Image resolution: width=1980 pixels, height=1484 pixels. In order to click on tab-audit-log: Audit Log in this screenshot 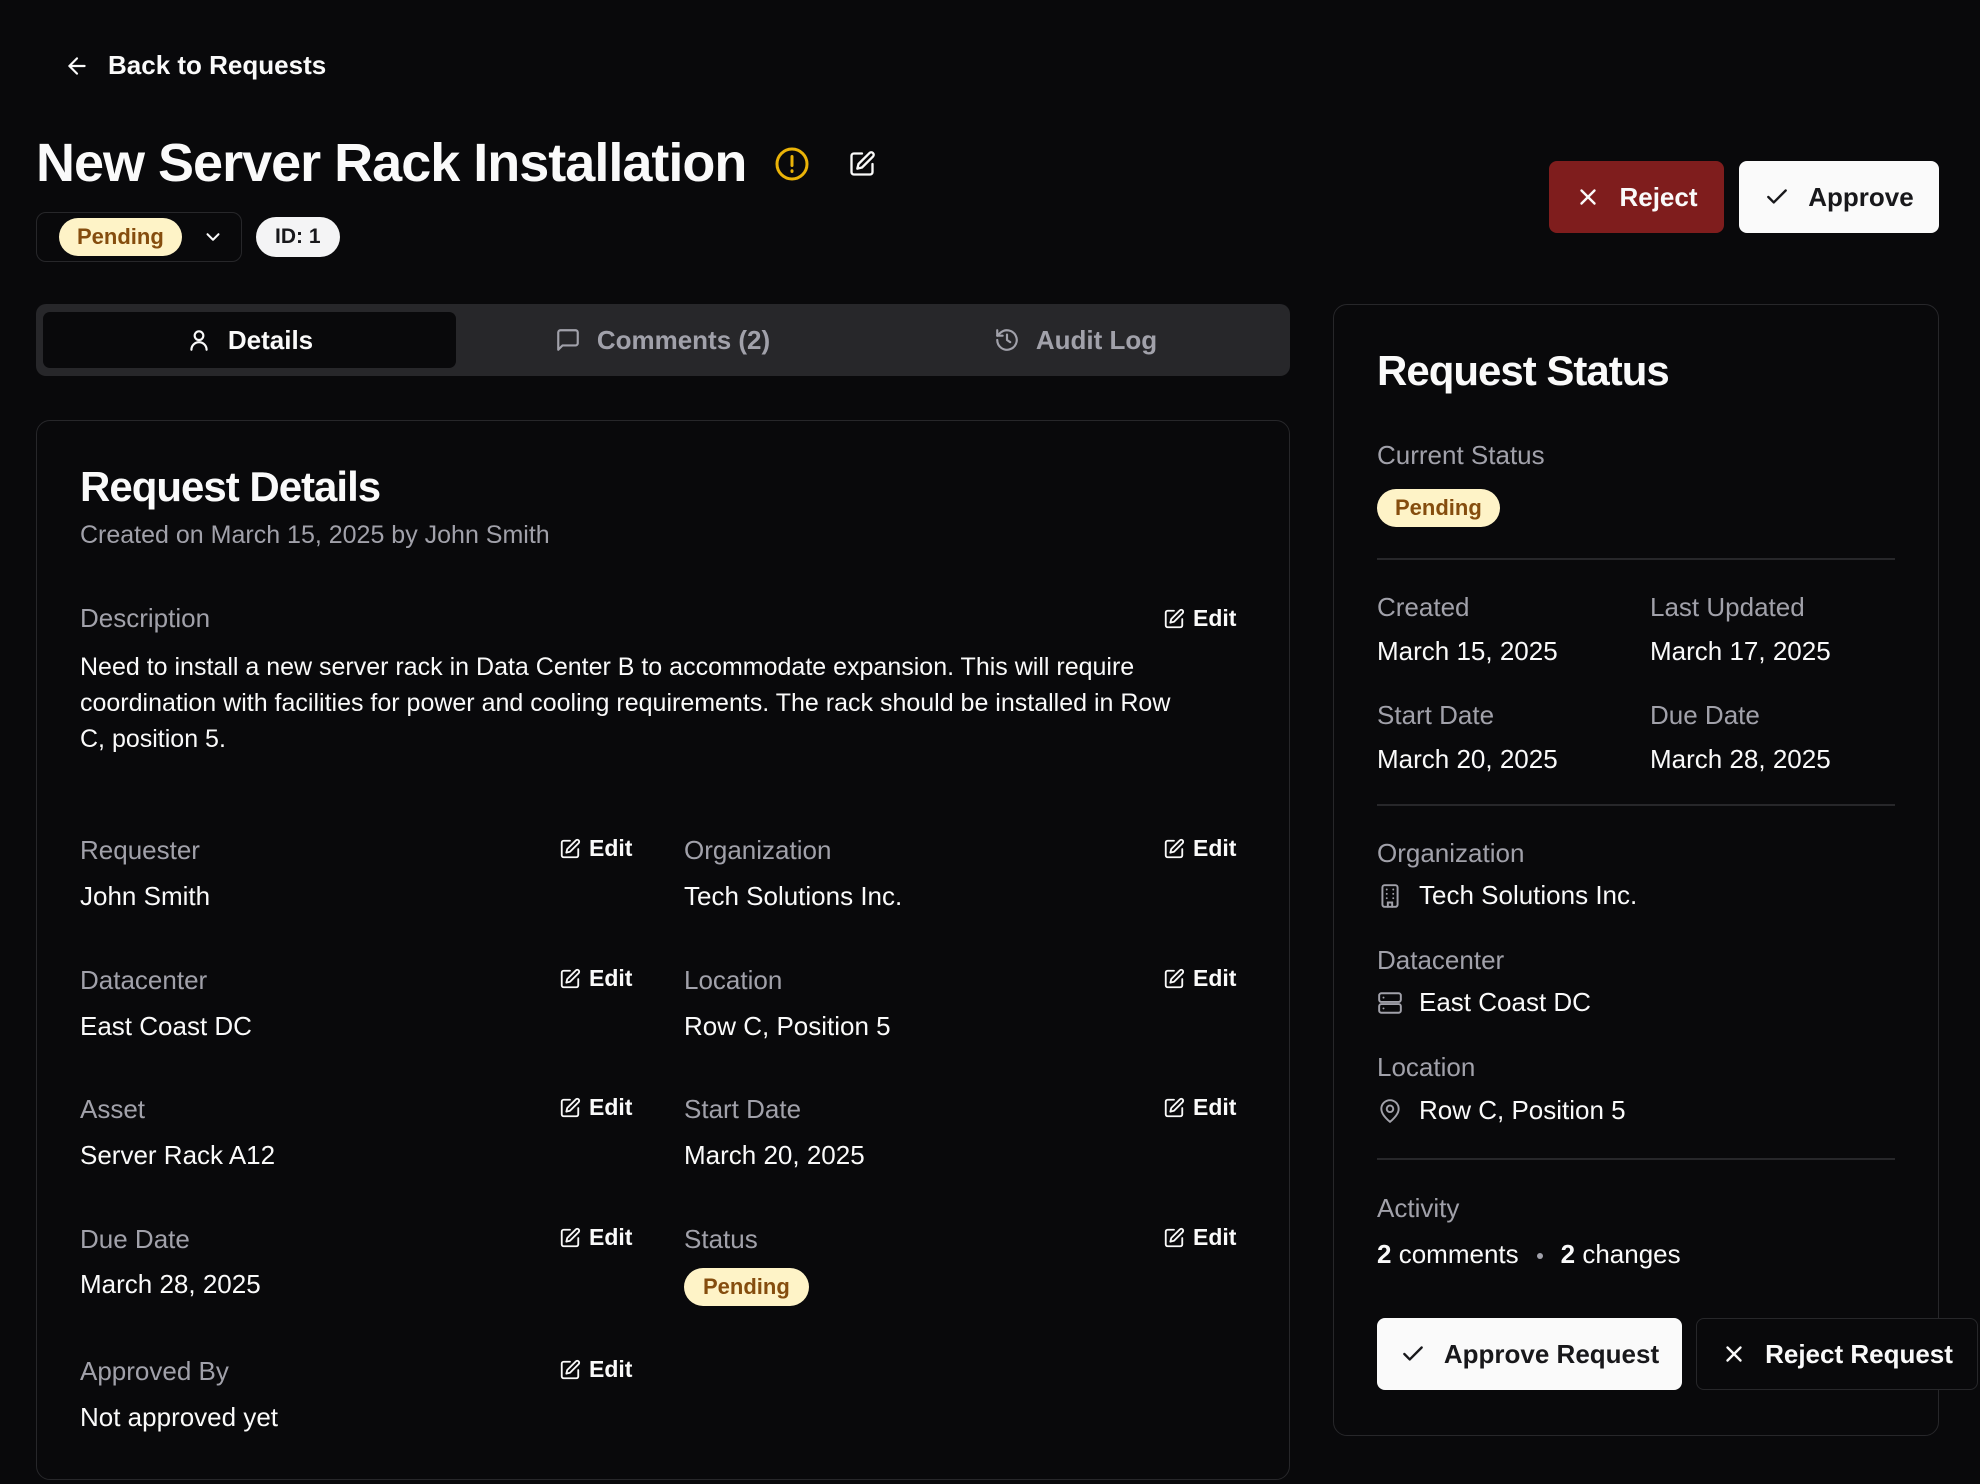, I will do `click(1075, 340)`.